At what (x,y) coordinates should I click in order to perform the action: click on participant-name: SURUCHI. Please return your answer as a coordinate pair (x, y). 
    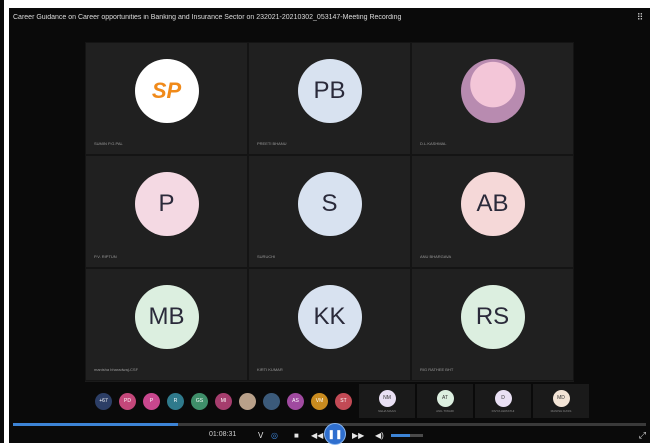
    Looking at the image, I should click on (266, 256).